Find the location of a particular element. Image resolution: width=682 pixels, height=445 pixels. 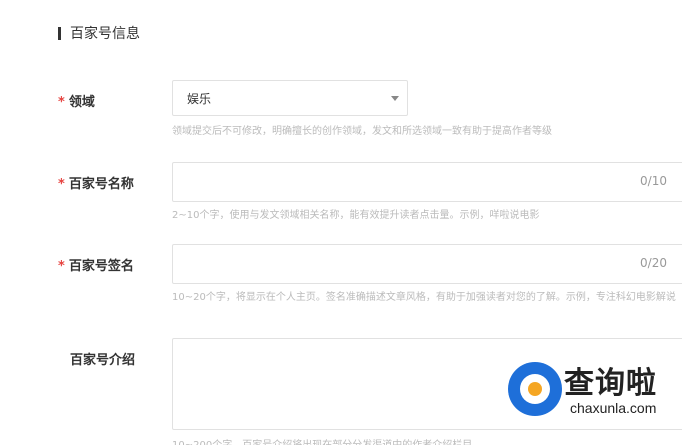

name-label-text: 百家号名称 is located at coordinates (101, 184).